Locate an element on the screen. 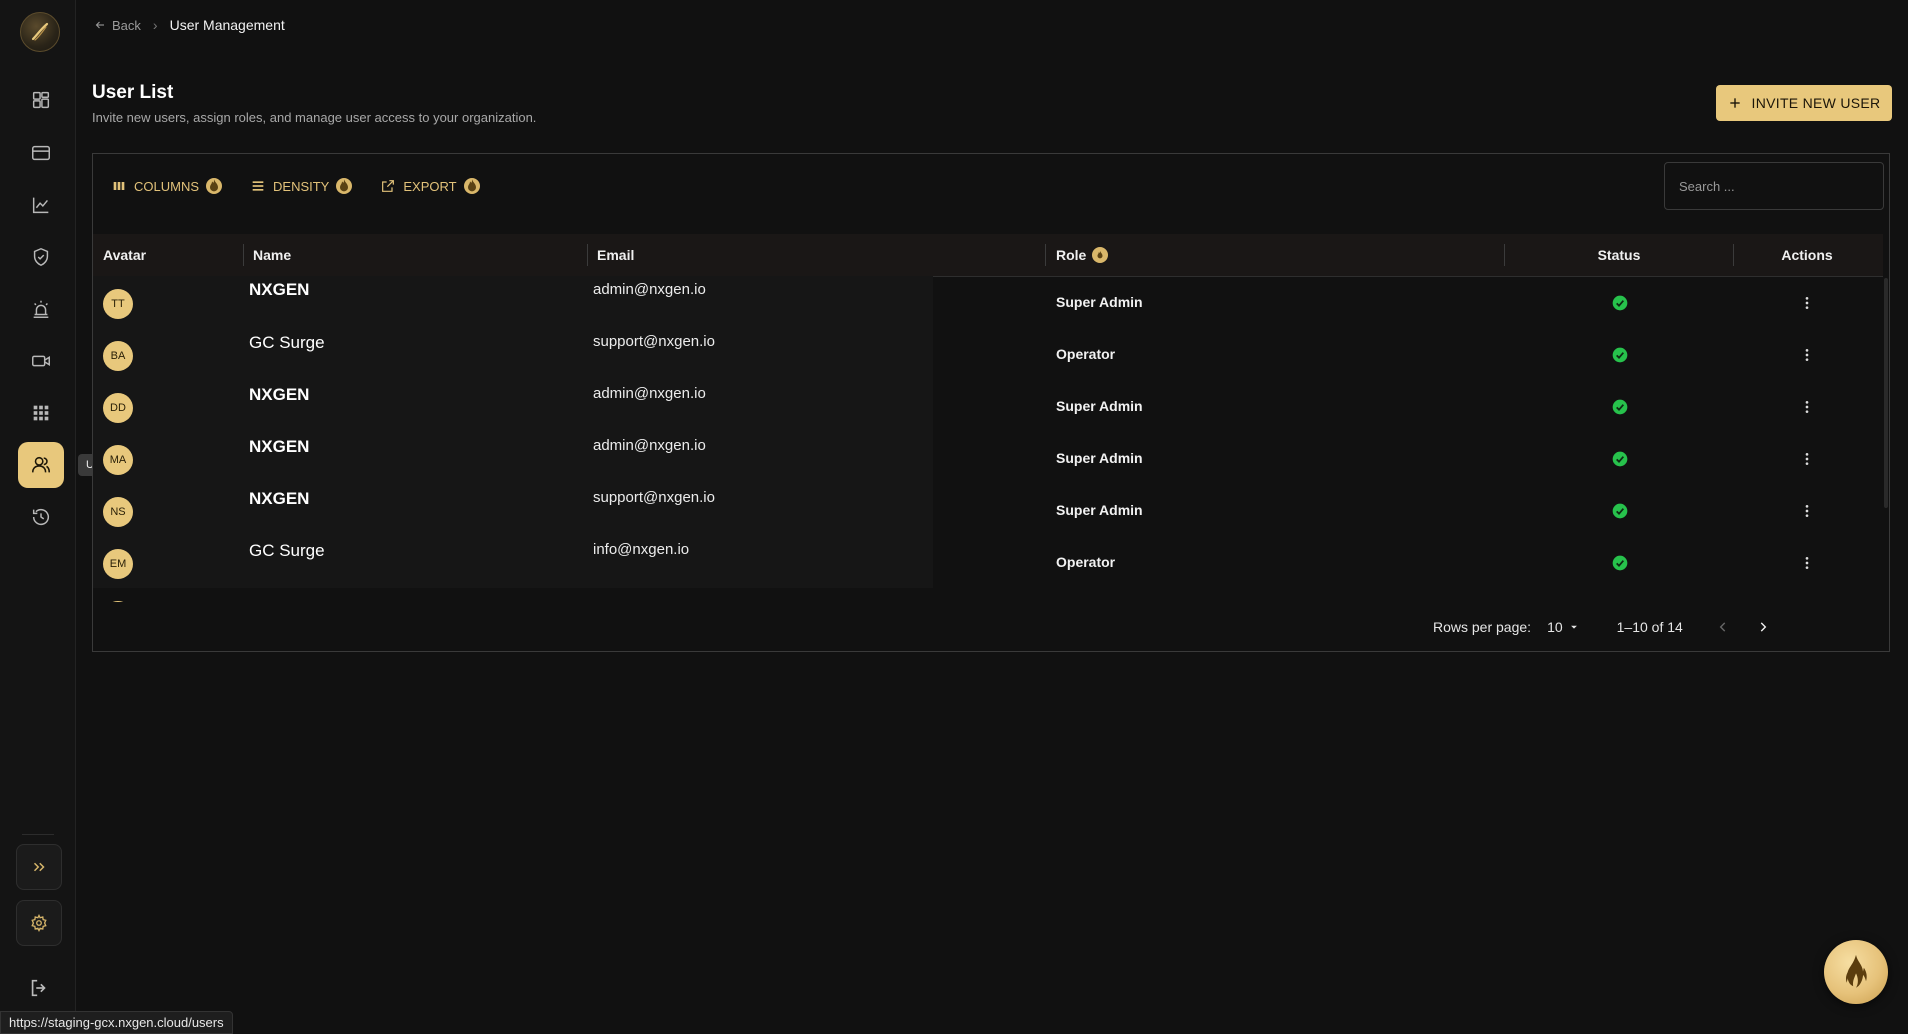  nav-grid is located at coordinates (41, 413).